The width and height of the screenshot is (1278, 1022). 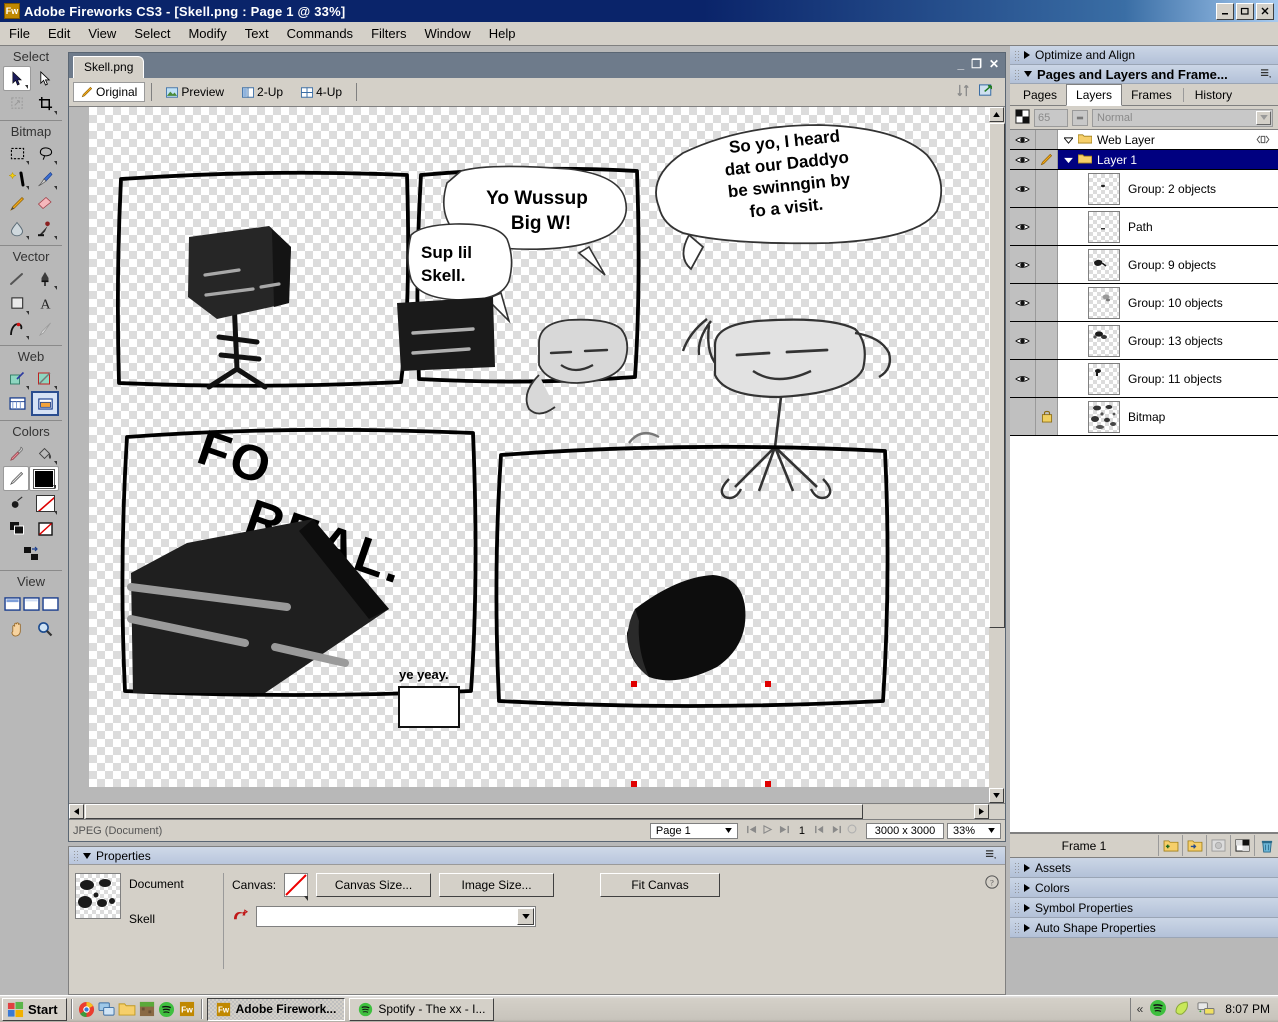 What do you see at coordinates (102, 33) in the screenshot?
I see `menu-view: View` at bounding box center [102, 33].